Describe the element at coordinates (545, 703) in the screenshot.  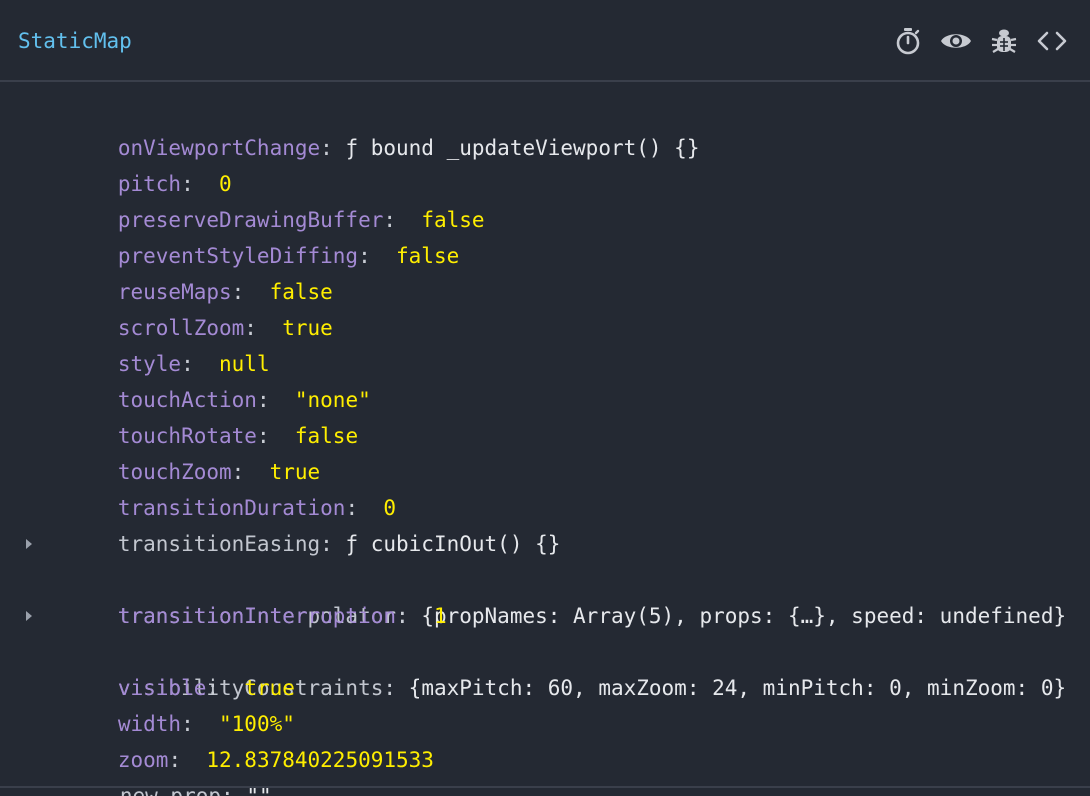
I see `prop-row-width: width: "100%"` at that location.